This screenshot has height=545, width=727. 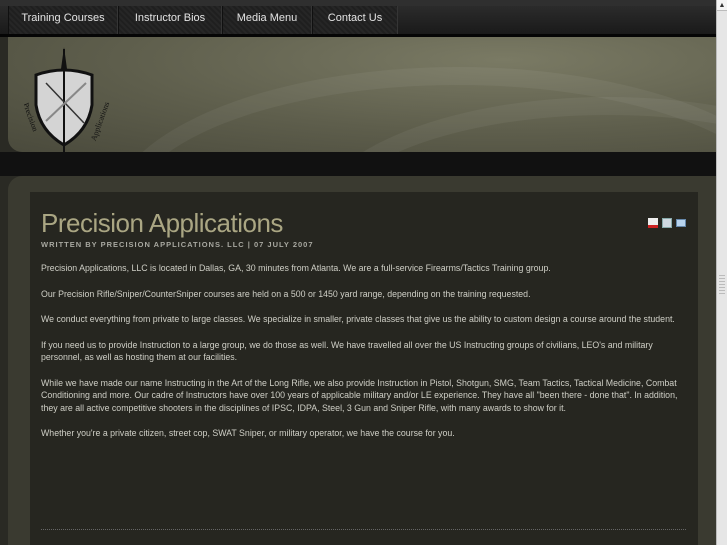 What do you see at coordinates (267, 20) in the screenshot?
I see `nav-media-menu: Media Menu` at bounding box center [267, 20].